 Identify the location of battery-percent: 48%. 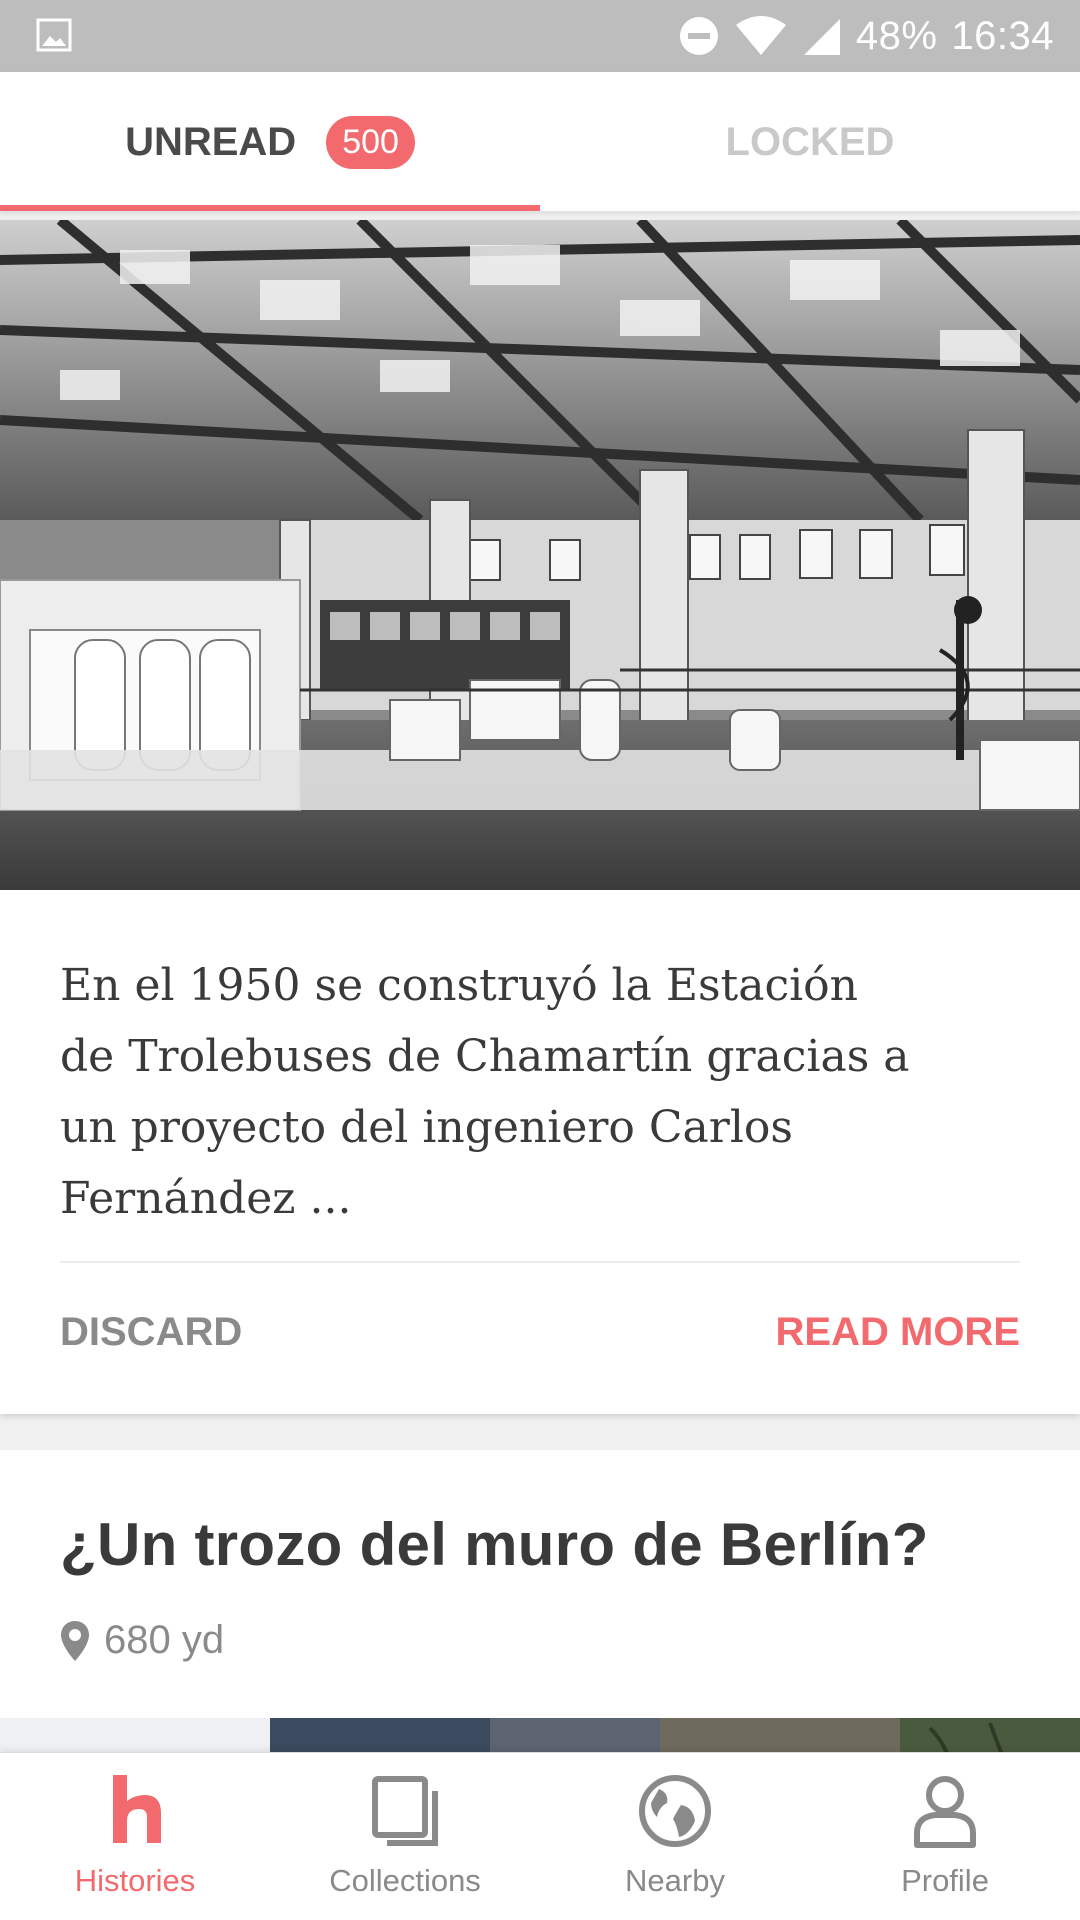
(896, 35).